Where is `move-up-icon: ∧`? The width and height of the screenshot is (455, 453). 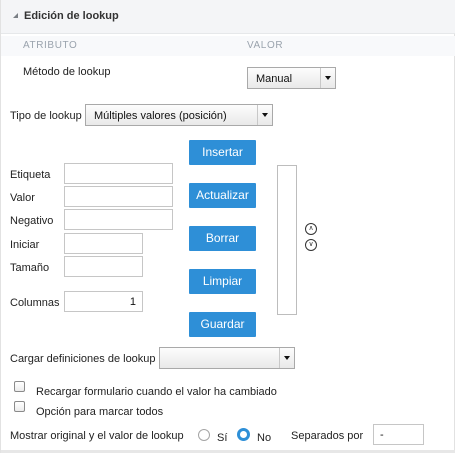
move-up-icon: ∧ is located at coordinates (311, 229).